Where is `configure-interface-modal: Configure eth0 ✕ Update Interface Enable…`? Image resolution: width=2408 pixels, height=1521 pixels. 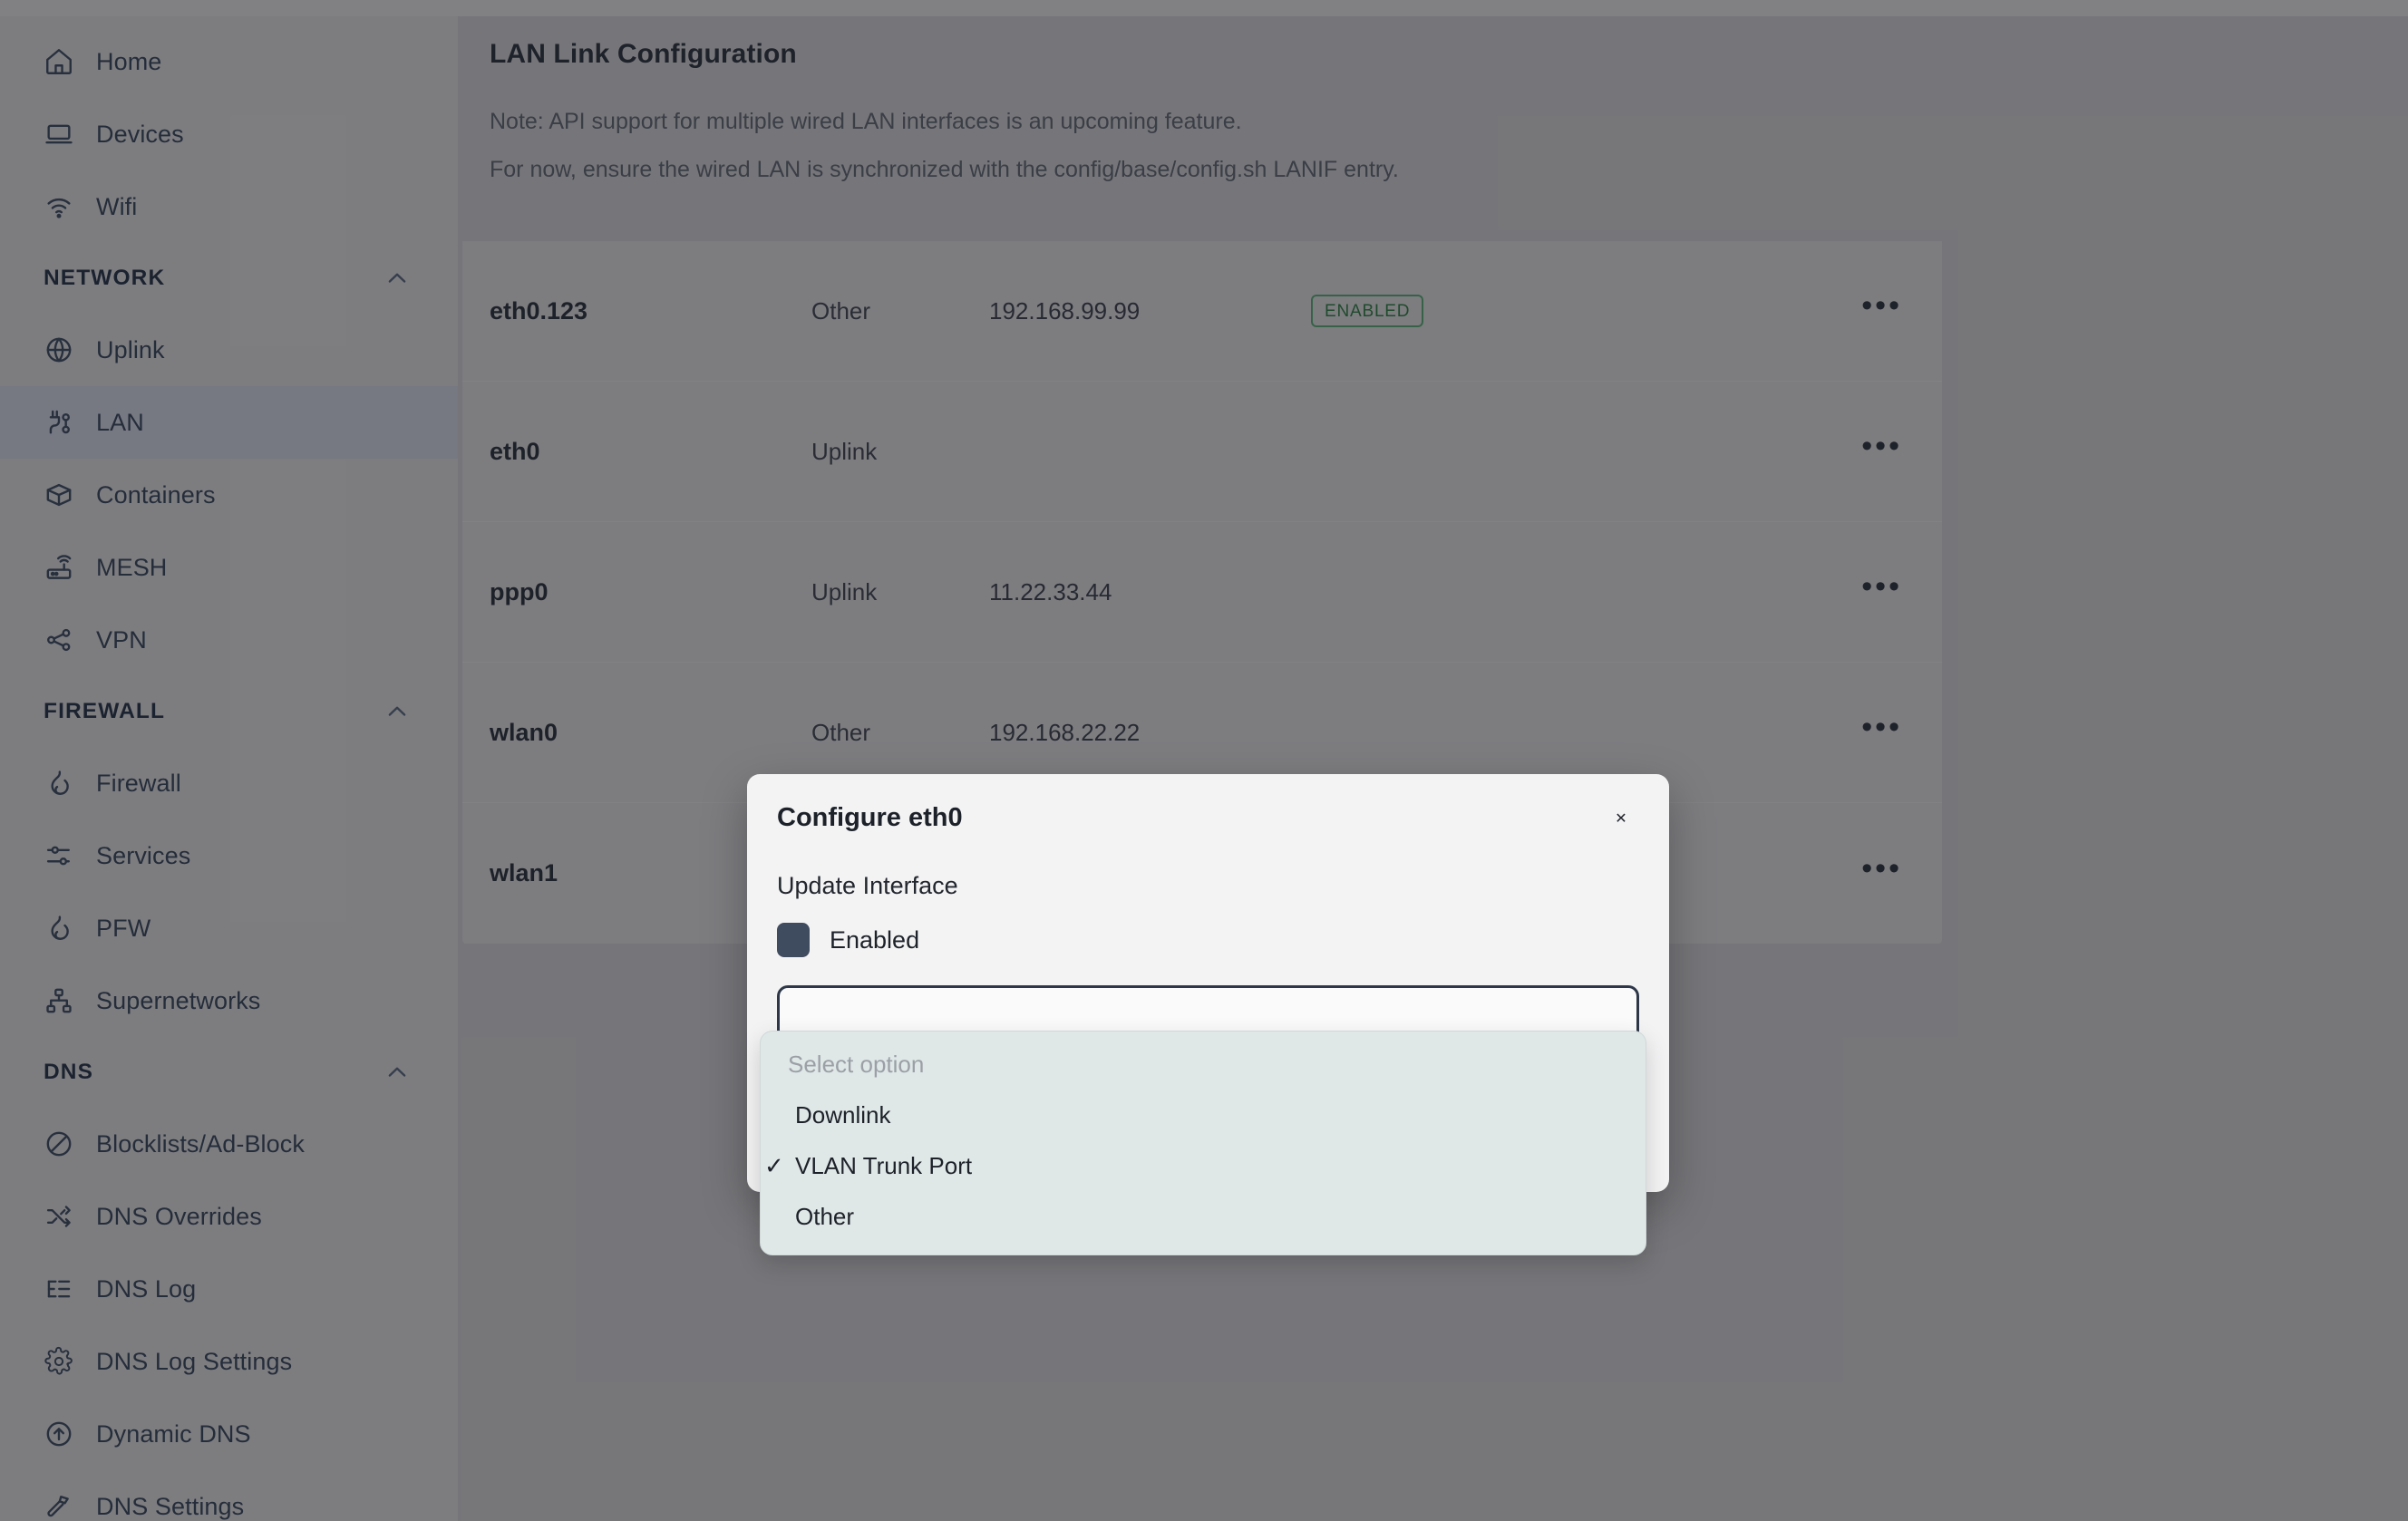 configure-interface-modal: Configure eth0 ✕ Update Interface Enable… is located at coordinates (1208, 1014).